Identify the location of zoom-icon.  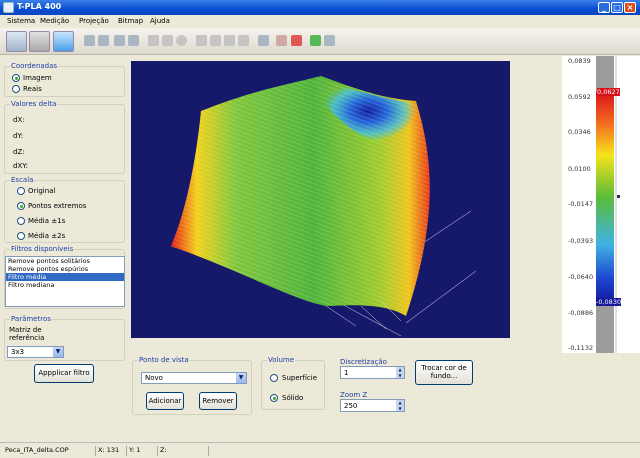
(281, 40).